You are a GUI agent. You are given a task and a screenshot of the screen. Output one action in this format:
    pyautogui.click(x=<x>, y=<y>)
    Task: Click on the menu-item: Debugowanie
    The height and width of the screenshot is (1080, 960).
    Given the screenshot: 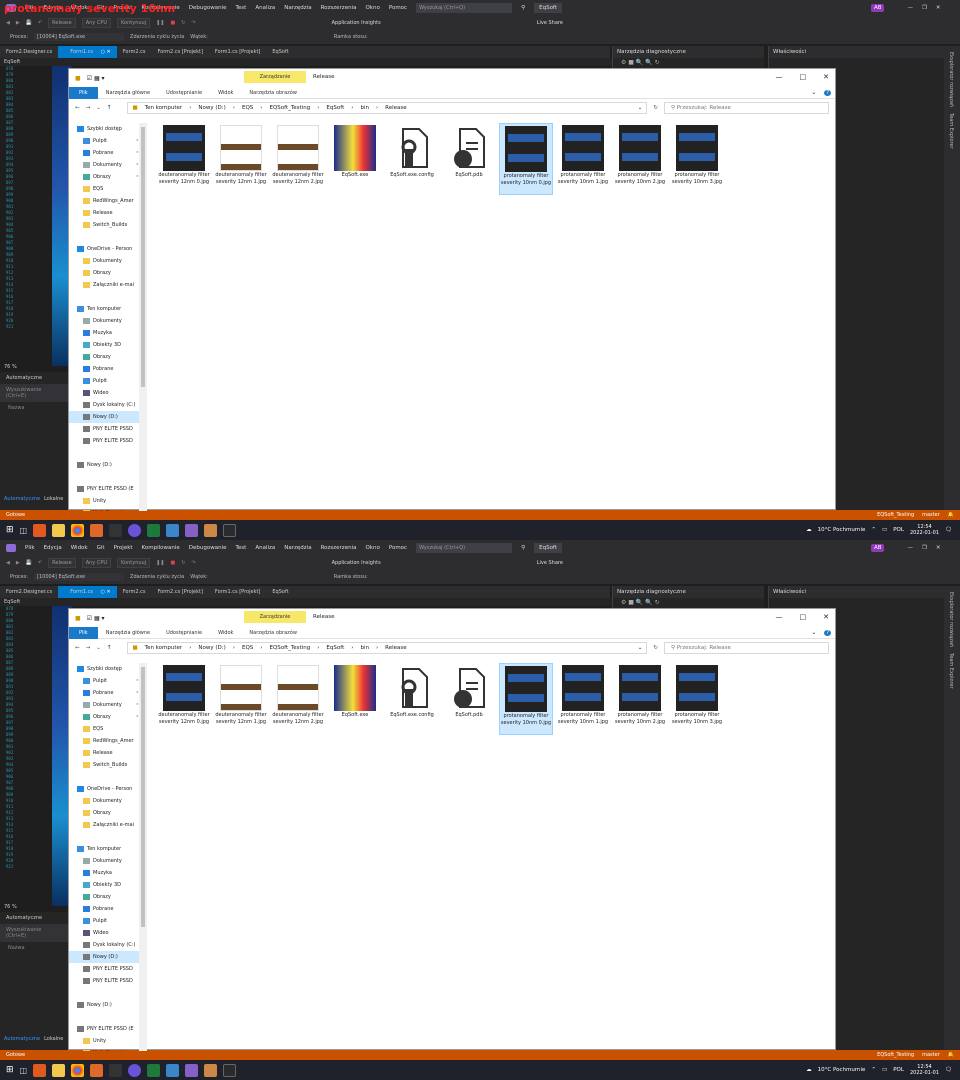 What is the action you would take?
    pyautogui.click(x=208, y=548)
    